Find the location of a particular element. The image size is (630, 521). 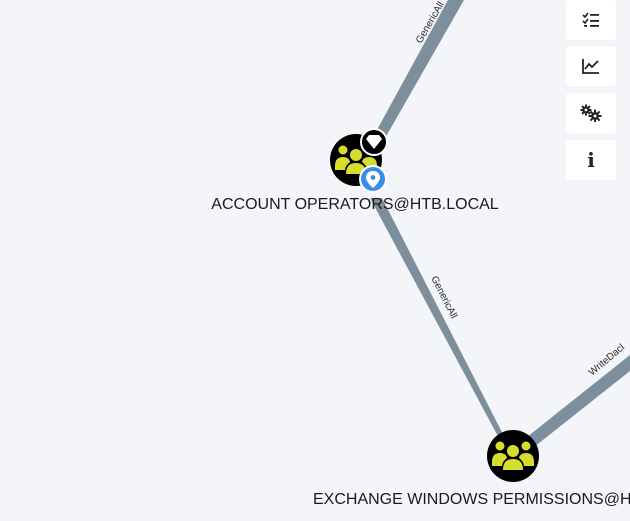

info-button: i is located at coordinates (591, 160).